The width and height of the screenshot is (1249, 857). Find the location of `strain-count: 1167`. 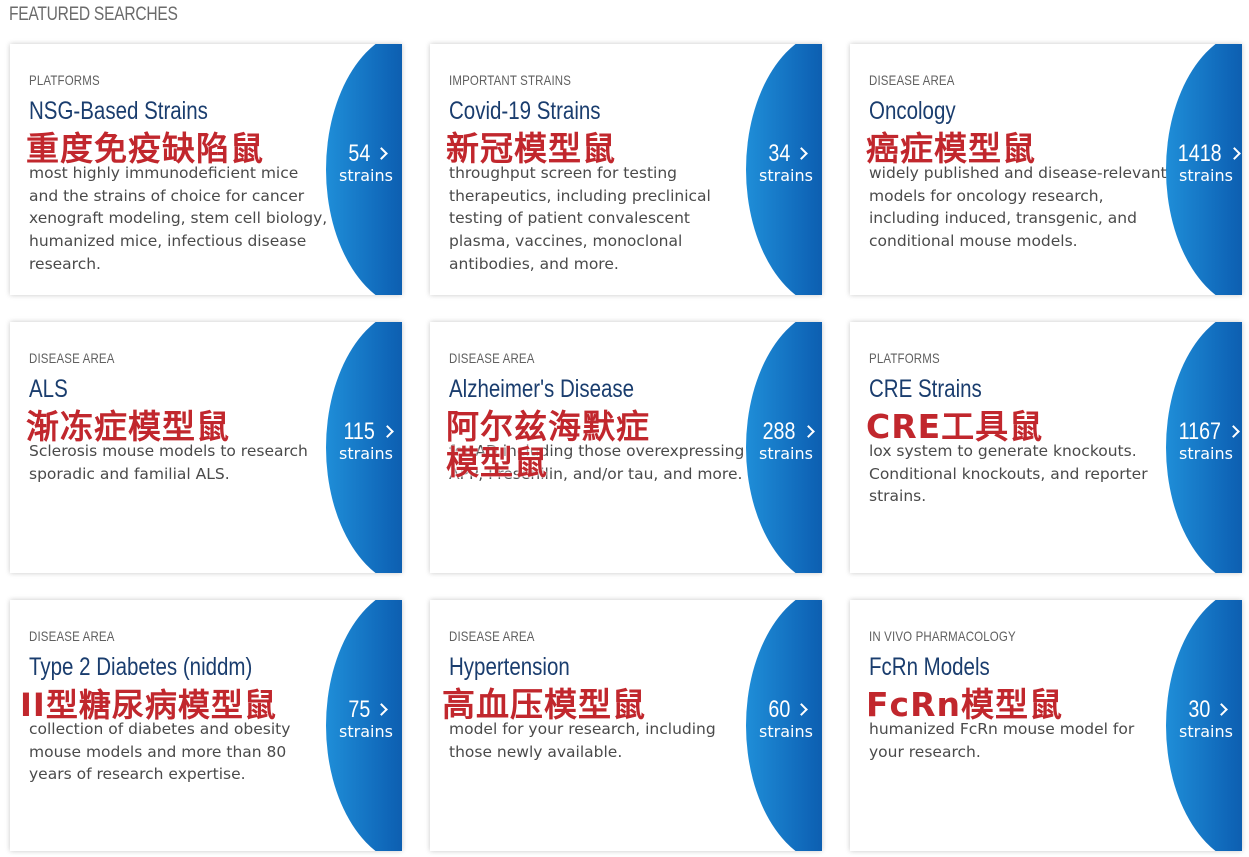

strain-count: 1167 is located at coordinates (1199, 431).